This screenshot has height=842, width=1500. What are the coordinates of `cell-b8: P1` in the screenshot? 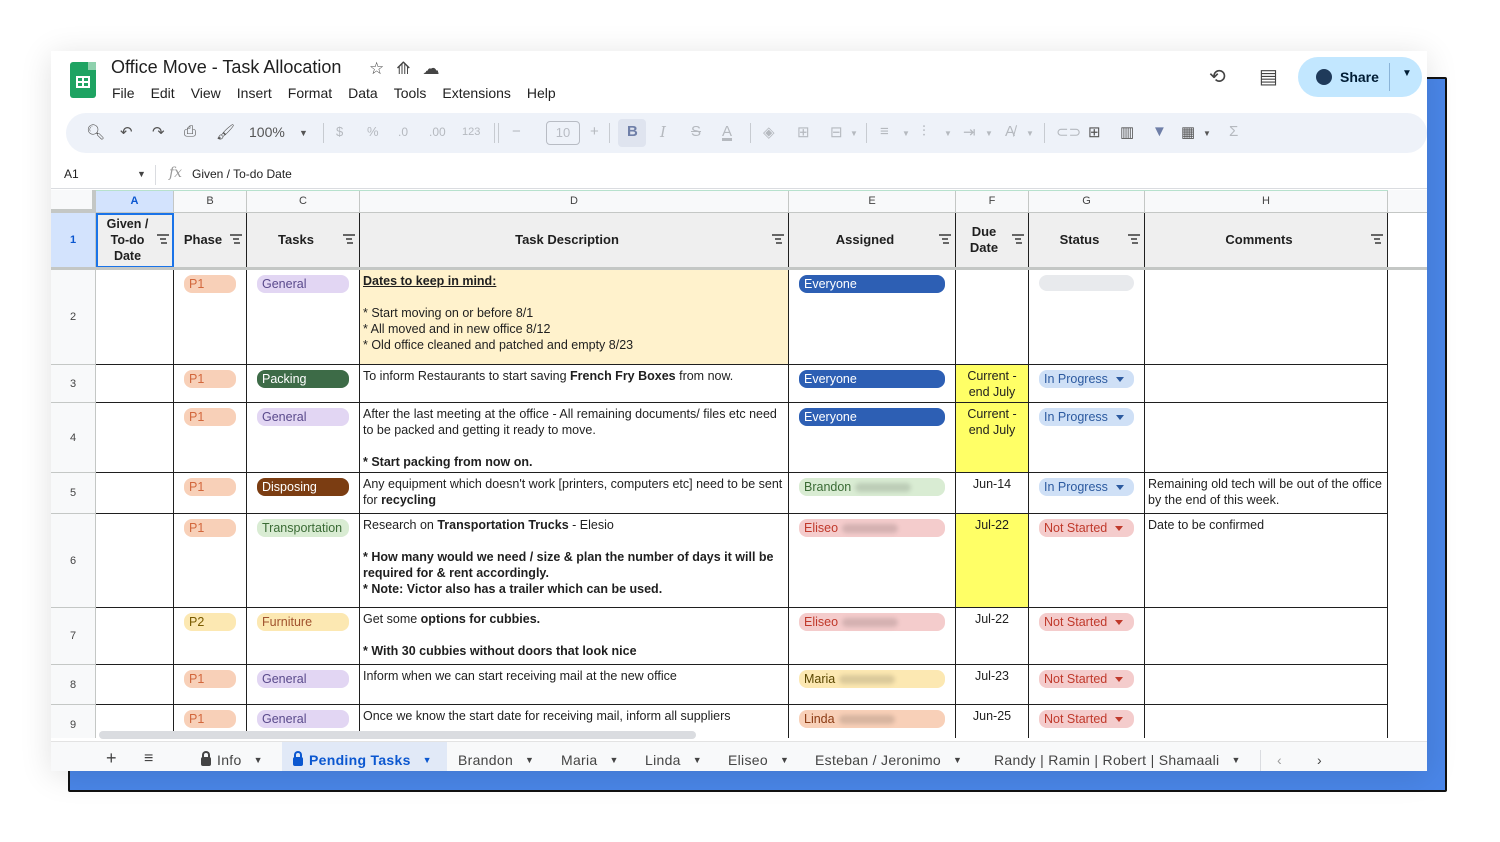 It's located at (210, 685).